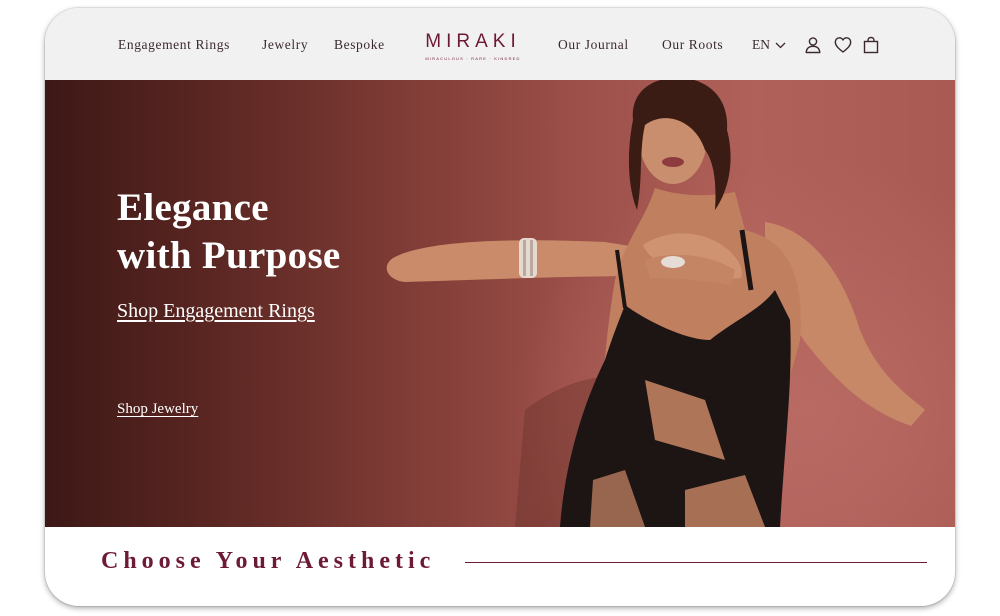 The image size is (1000, 616). What do you see at coordinates (761, 44) in the screenshot?
I see `language-label: EN` at bounding box center [761, 44].